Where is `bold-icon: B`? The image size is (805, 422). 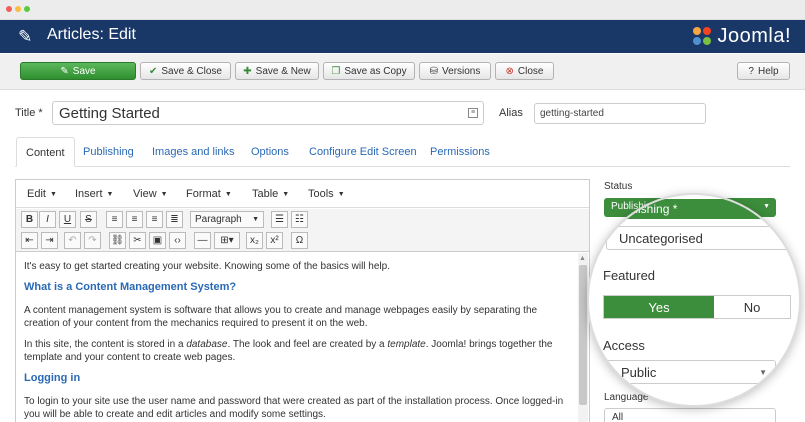 bold-icon: B is located at coordinates (29, 219).